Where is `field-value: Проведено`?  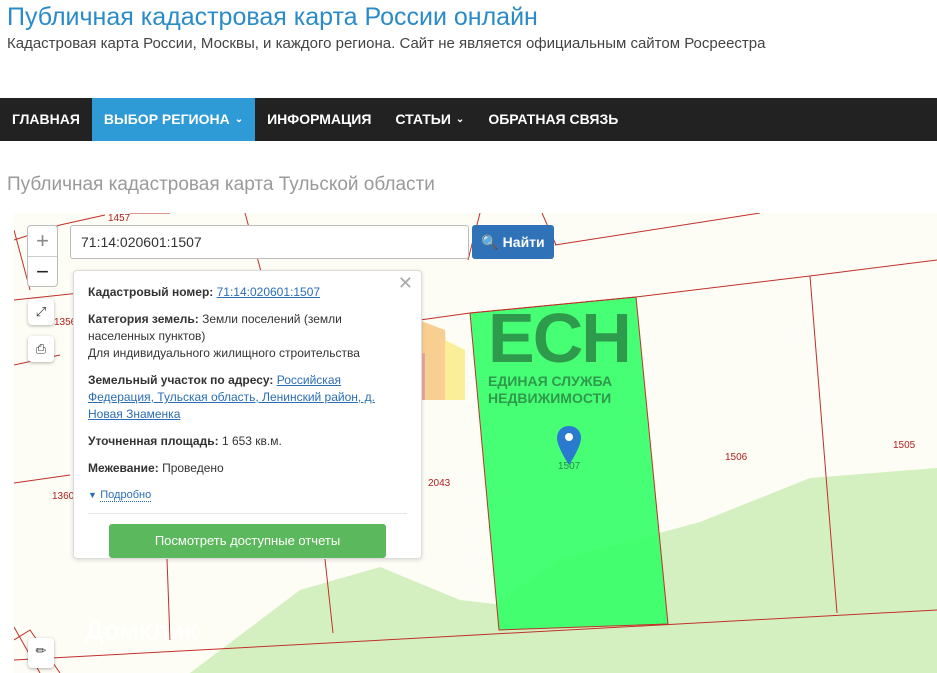
field-value: Проведено is located at coordinates (193, 468).